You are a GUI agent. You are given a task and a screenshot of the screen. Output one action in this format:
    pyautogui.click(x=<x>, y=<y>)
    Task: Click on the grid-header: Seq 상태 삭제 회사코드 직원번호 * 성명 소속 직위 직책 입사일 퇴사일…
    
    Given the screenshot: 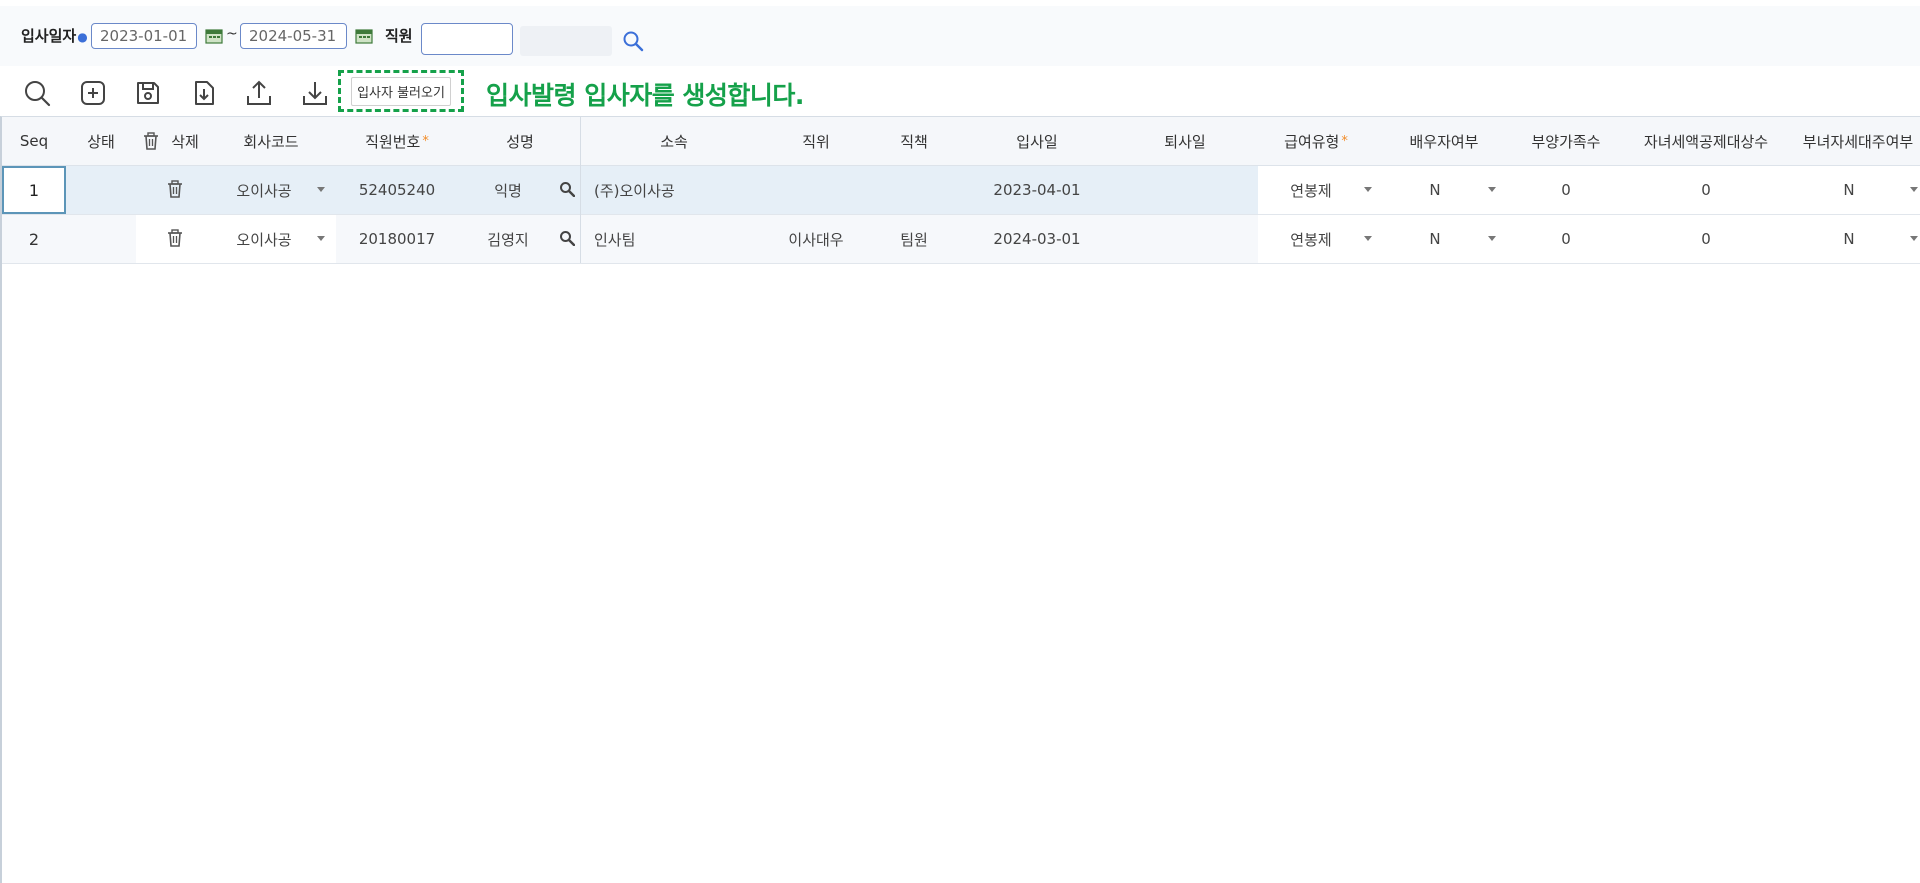 What is the action you would take?
    pyautogui.click(x=961, y=141)
    